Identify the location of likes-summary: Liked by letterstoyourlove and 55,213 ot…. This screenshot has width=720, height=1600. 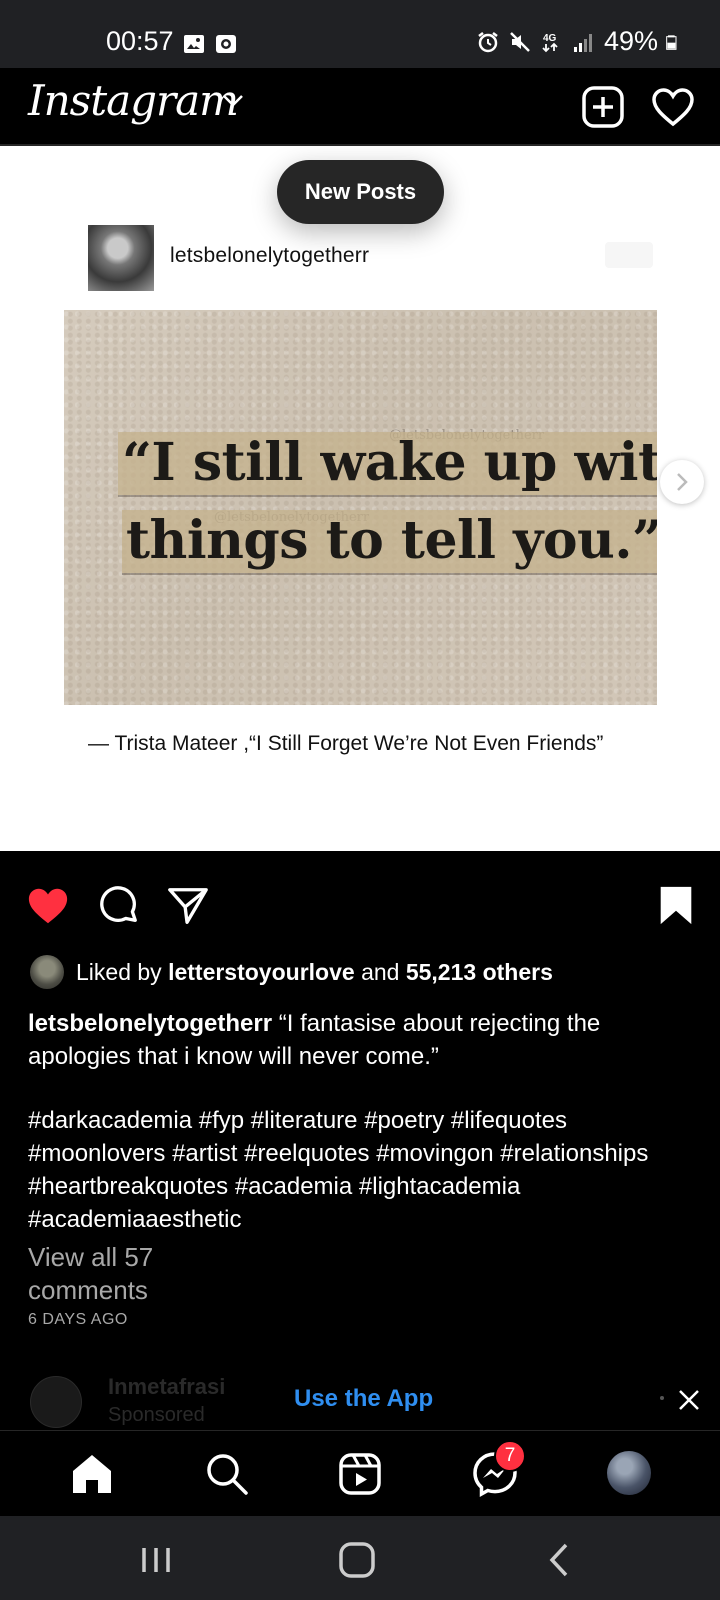
(291, 972).